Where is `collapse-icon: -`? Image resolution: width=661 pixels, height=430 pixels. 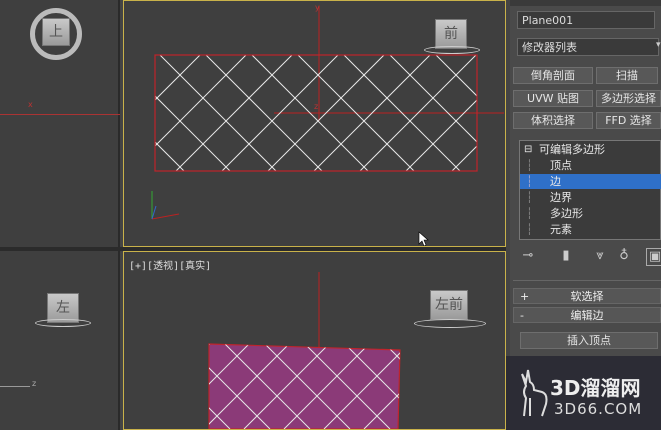
collapse-icon: - is located at coordinates (522, 315).